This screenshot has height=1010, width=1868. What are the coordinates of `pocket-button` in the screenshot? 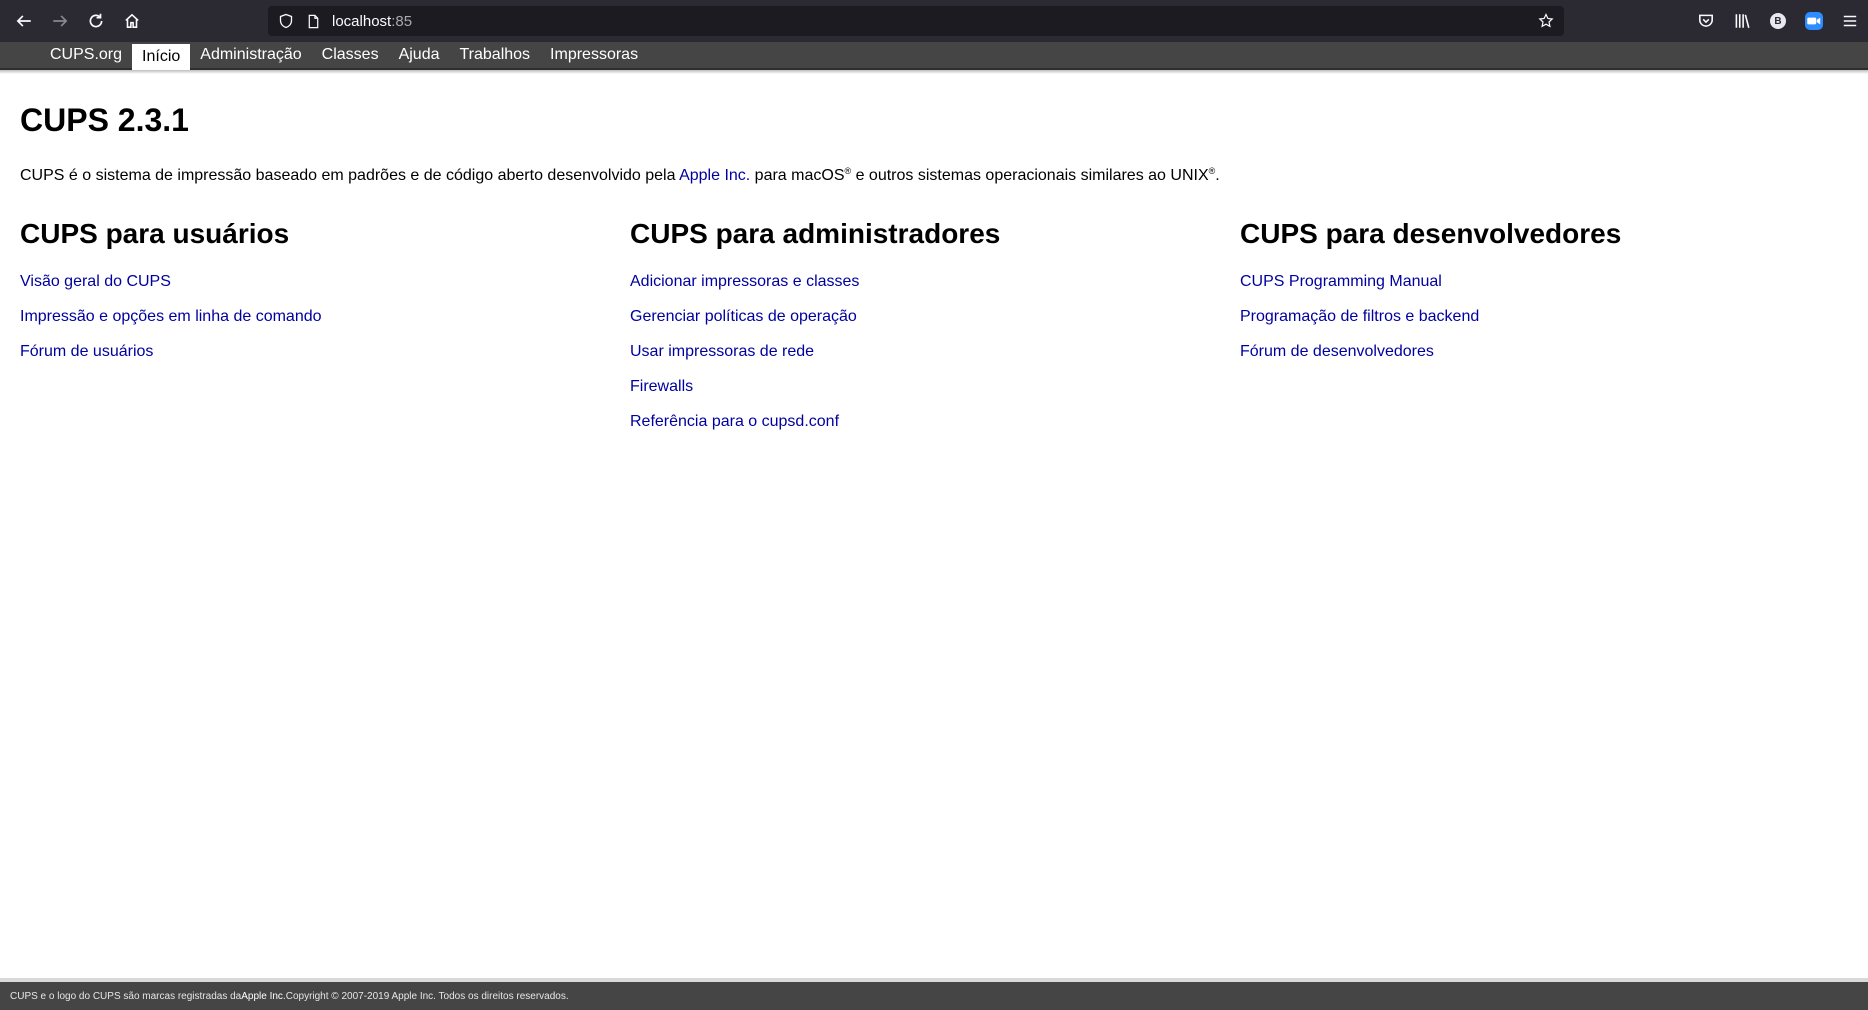 It's located at (1706, 21).